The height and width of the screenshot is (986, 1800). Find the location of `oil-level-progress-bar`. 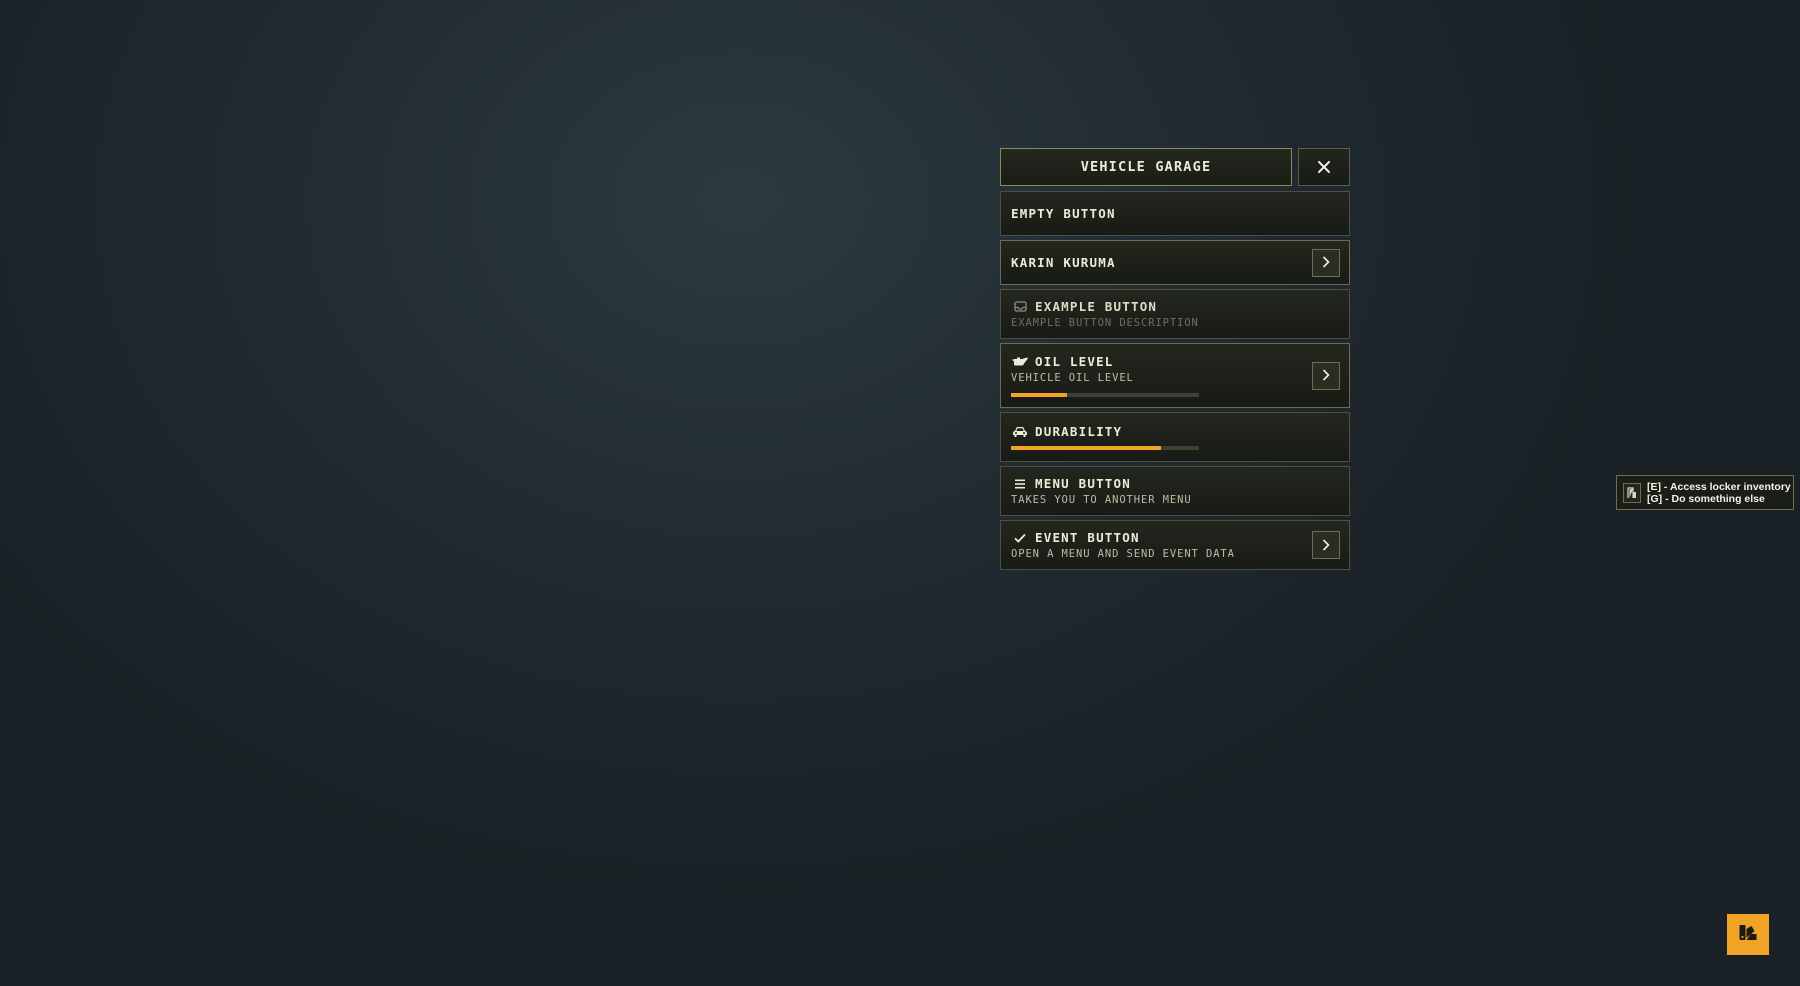

oil-level-progress-bar is located at coordinates (1105, 395).